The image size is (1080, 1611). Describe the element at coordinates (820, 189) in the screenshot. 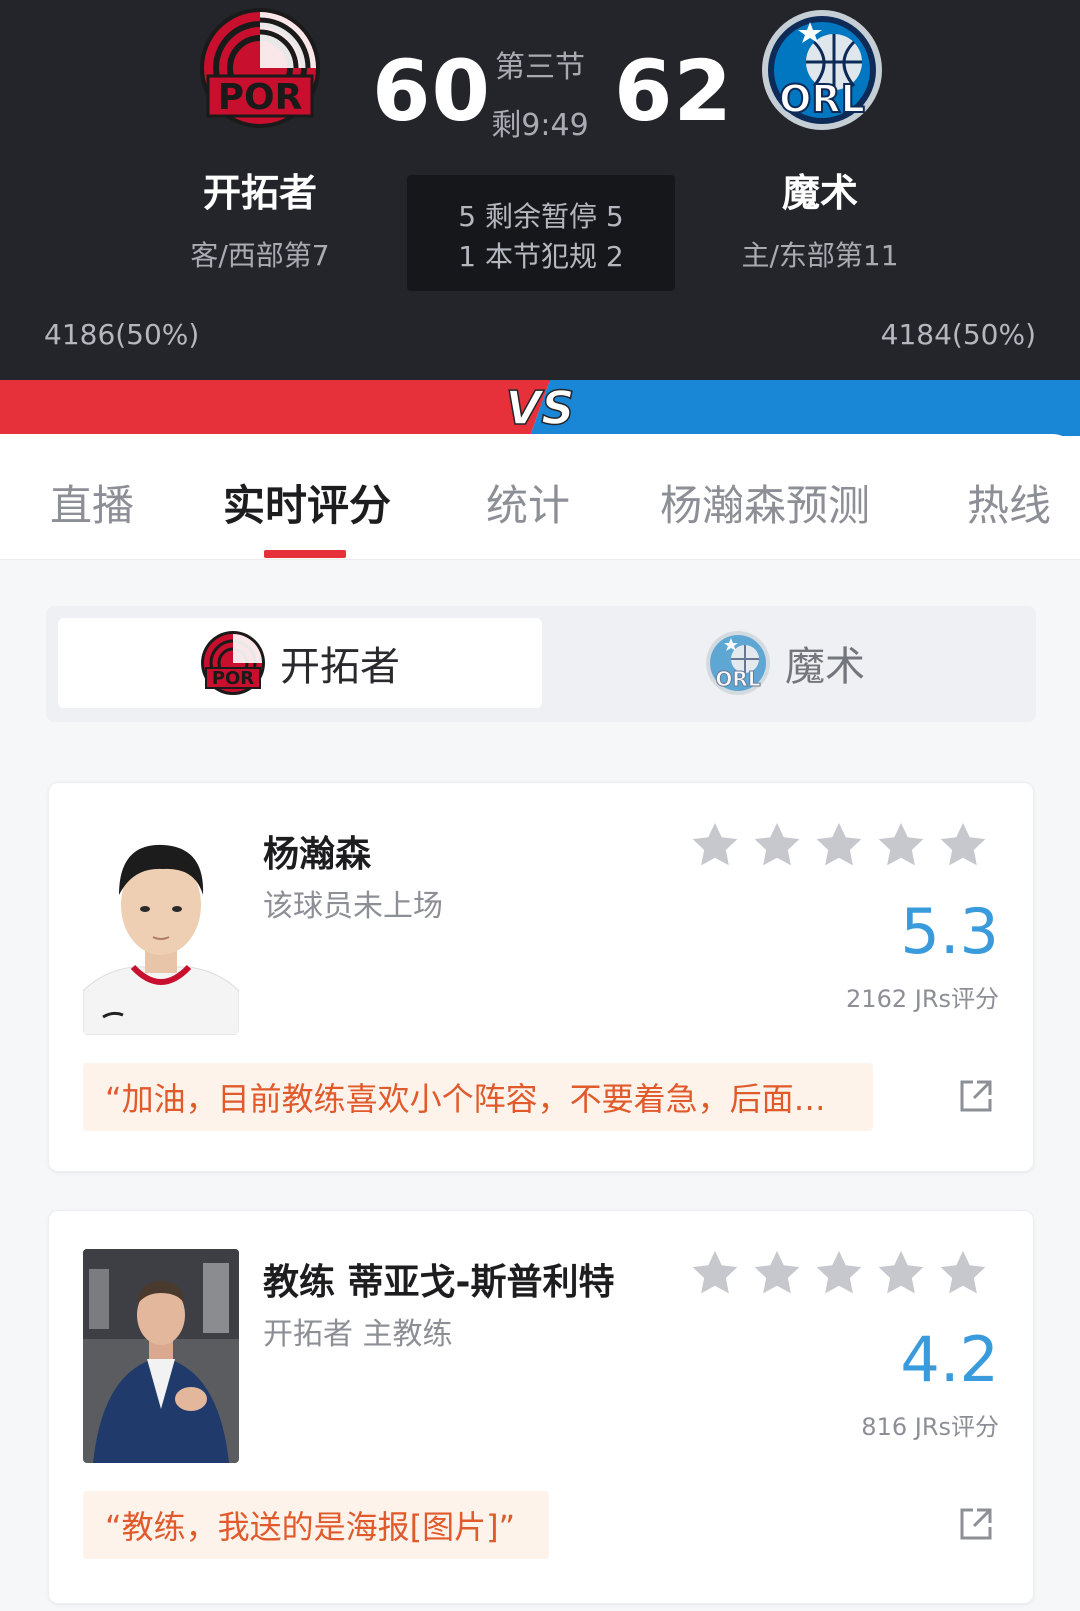

I see `home-team-name: 魔术` at that location.